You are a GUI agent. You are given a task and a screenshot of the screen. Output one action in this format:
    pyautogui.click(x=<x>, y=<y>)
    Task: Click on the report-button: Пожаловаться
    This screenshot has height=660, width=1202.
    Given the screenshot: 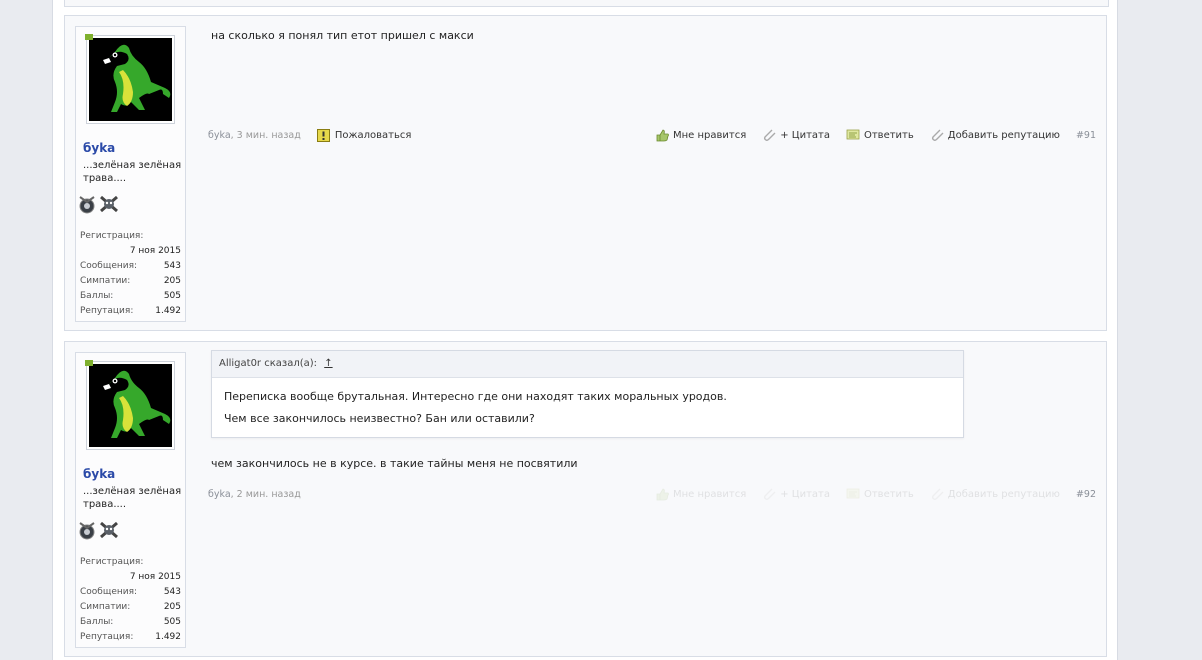 What is the action you would take?
    pyautogui.click(x=364, y=135)
    